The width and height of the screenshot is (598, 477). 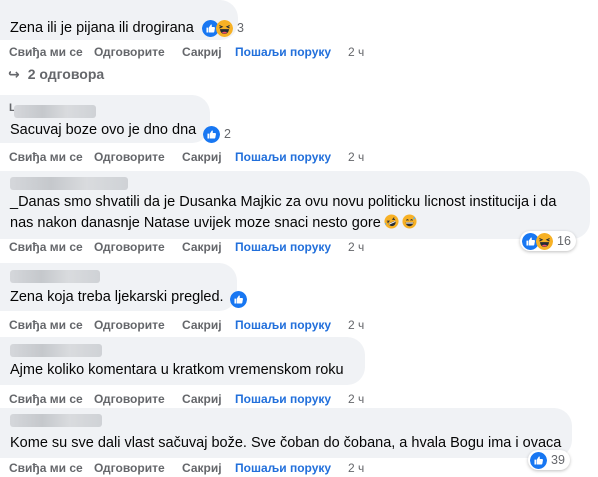 What do you see at coordinates (227, 134) in the screenshot?
I see `reaction-count: 2` at bounding box center [227, 134].